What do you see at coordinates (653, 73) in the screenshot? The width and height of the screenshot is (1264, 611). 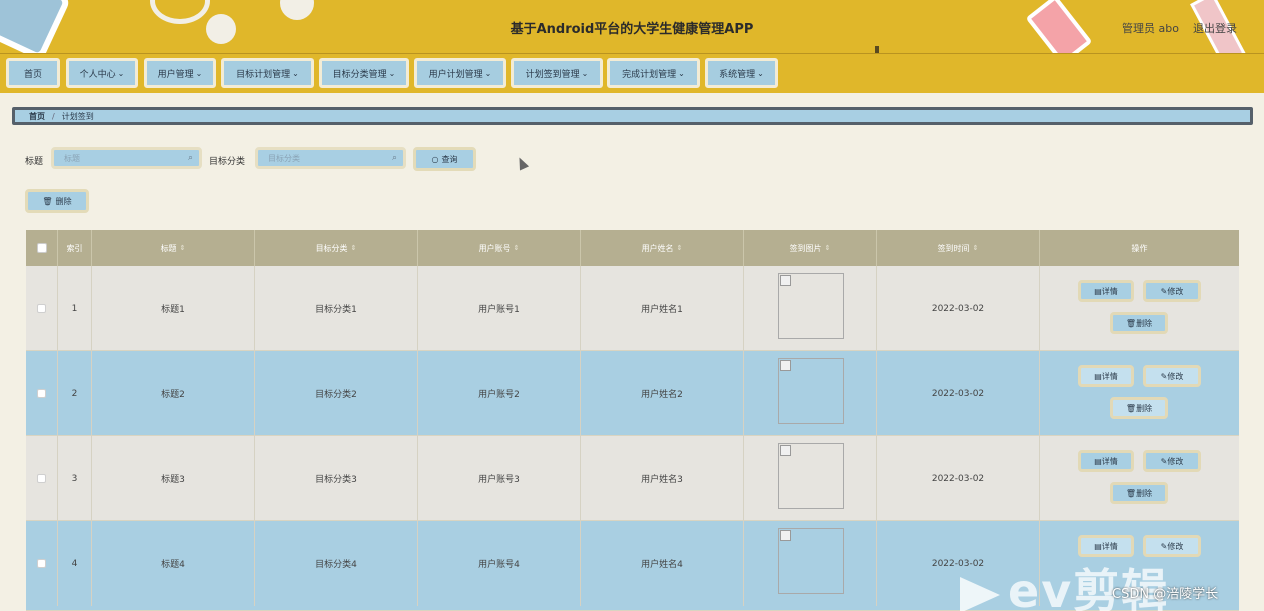 I see `nav-item-completed-plan-management: 完成计划管理 ⌄` at bounding box center [653, 73].